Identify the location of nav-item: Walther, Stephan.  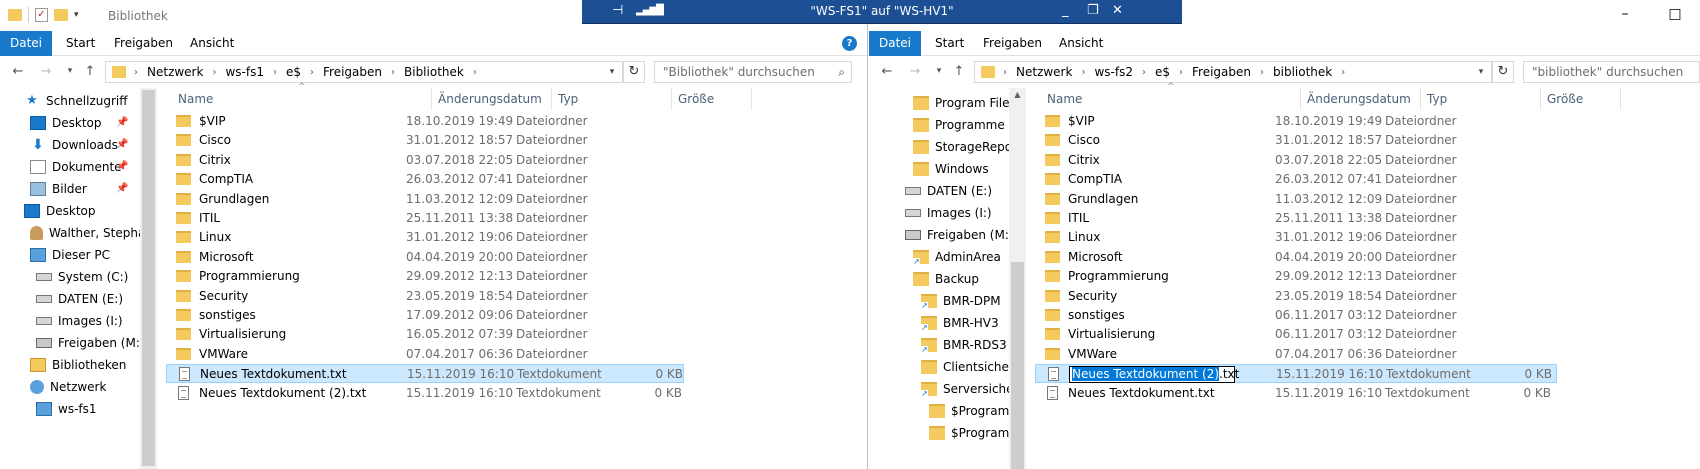
(85, 233).